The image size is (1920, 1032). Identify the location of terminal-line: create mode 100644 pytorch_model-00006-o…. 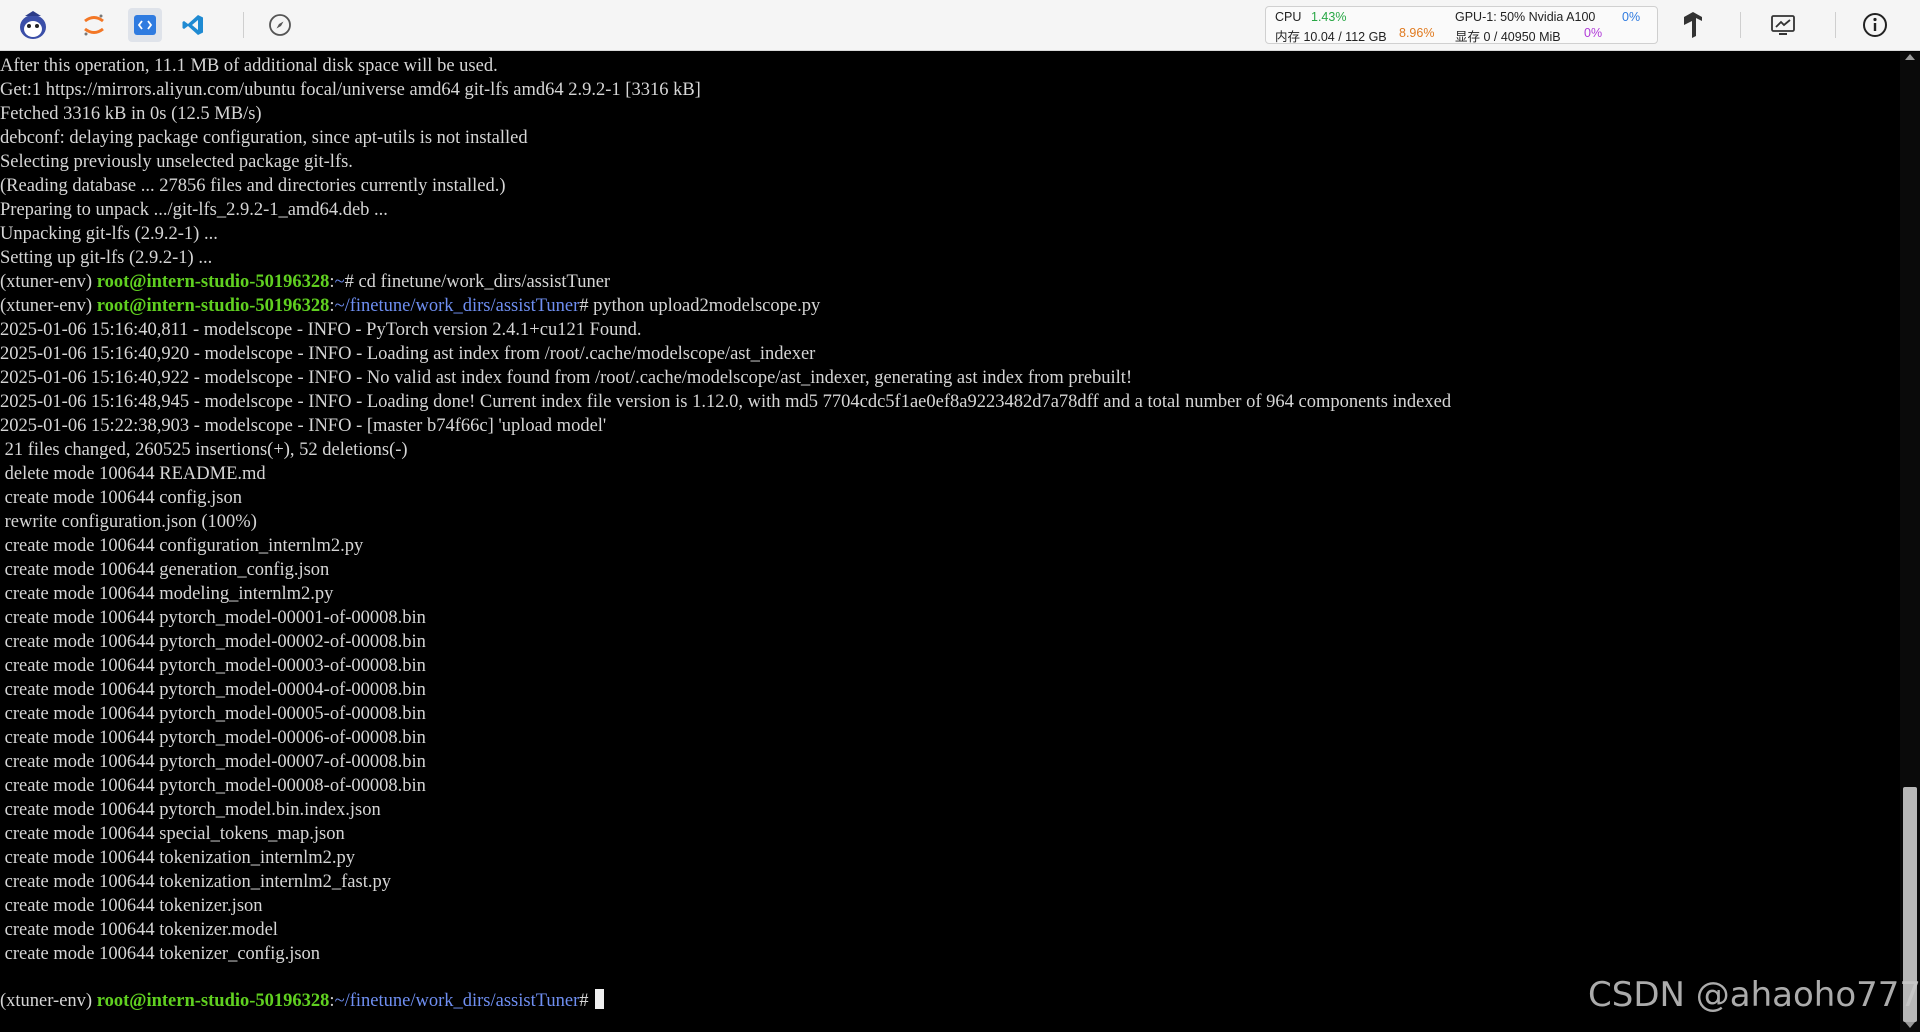
(213, 738).